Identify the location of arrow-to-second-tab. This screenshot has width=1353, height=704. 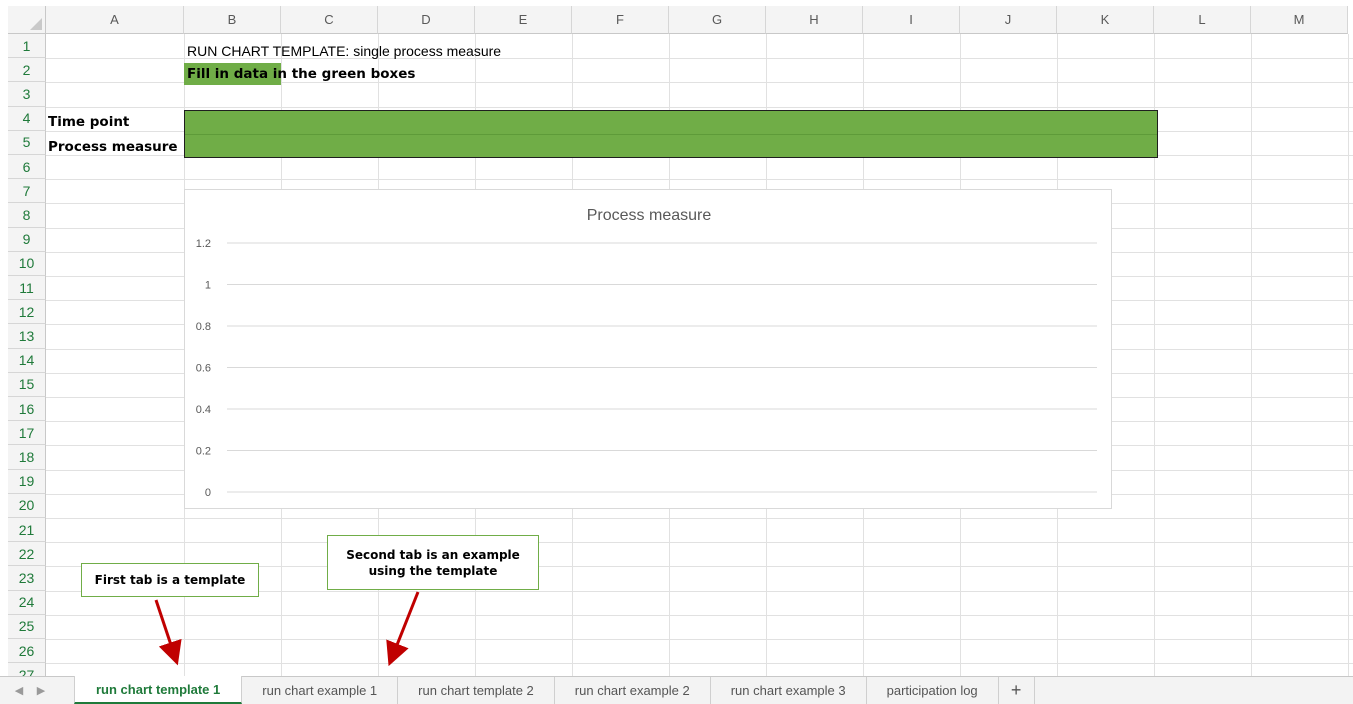
(403, 629).